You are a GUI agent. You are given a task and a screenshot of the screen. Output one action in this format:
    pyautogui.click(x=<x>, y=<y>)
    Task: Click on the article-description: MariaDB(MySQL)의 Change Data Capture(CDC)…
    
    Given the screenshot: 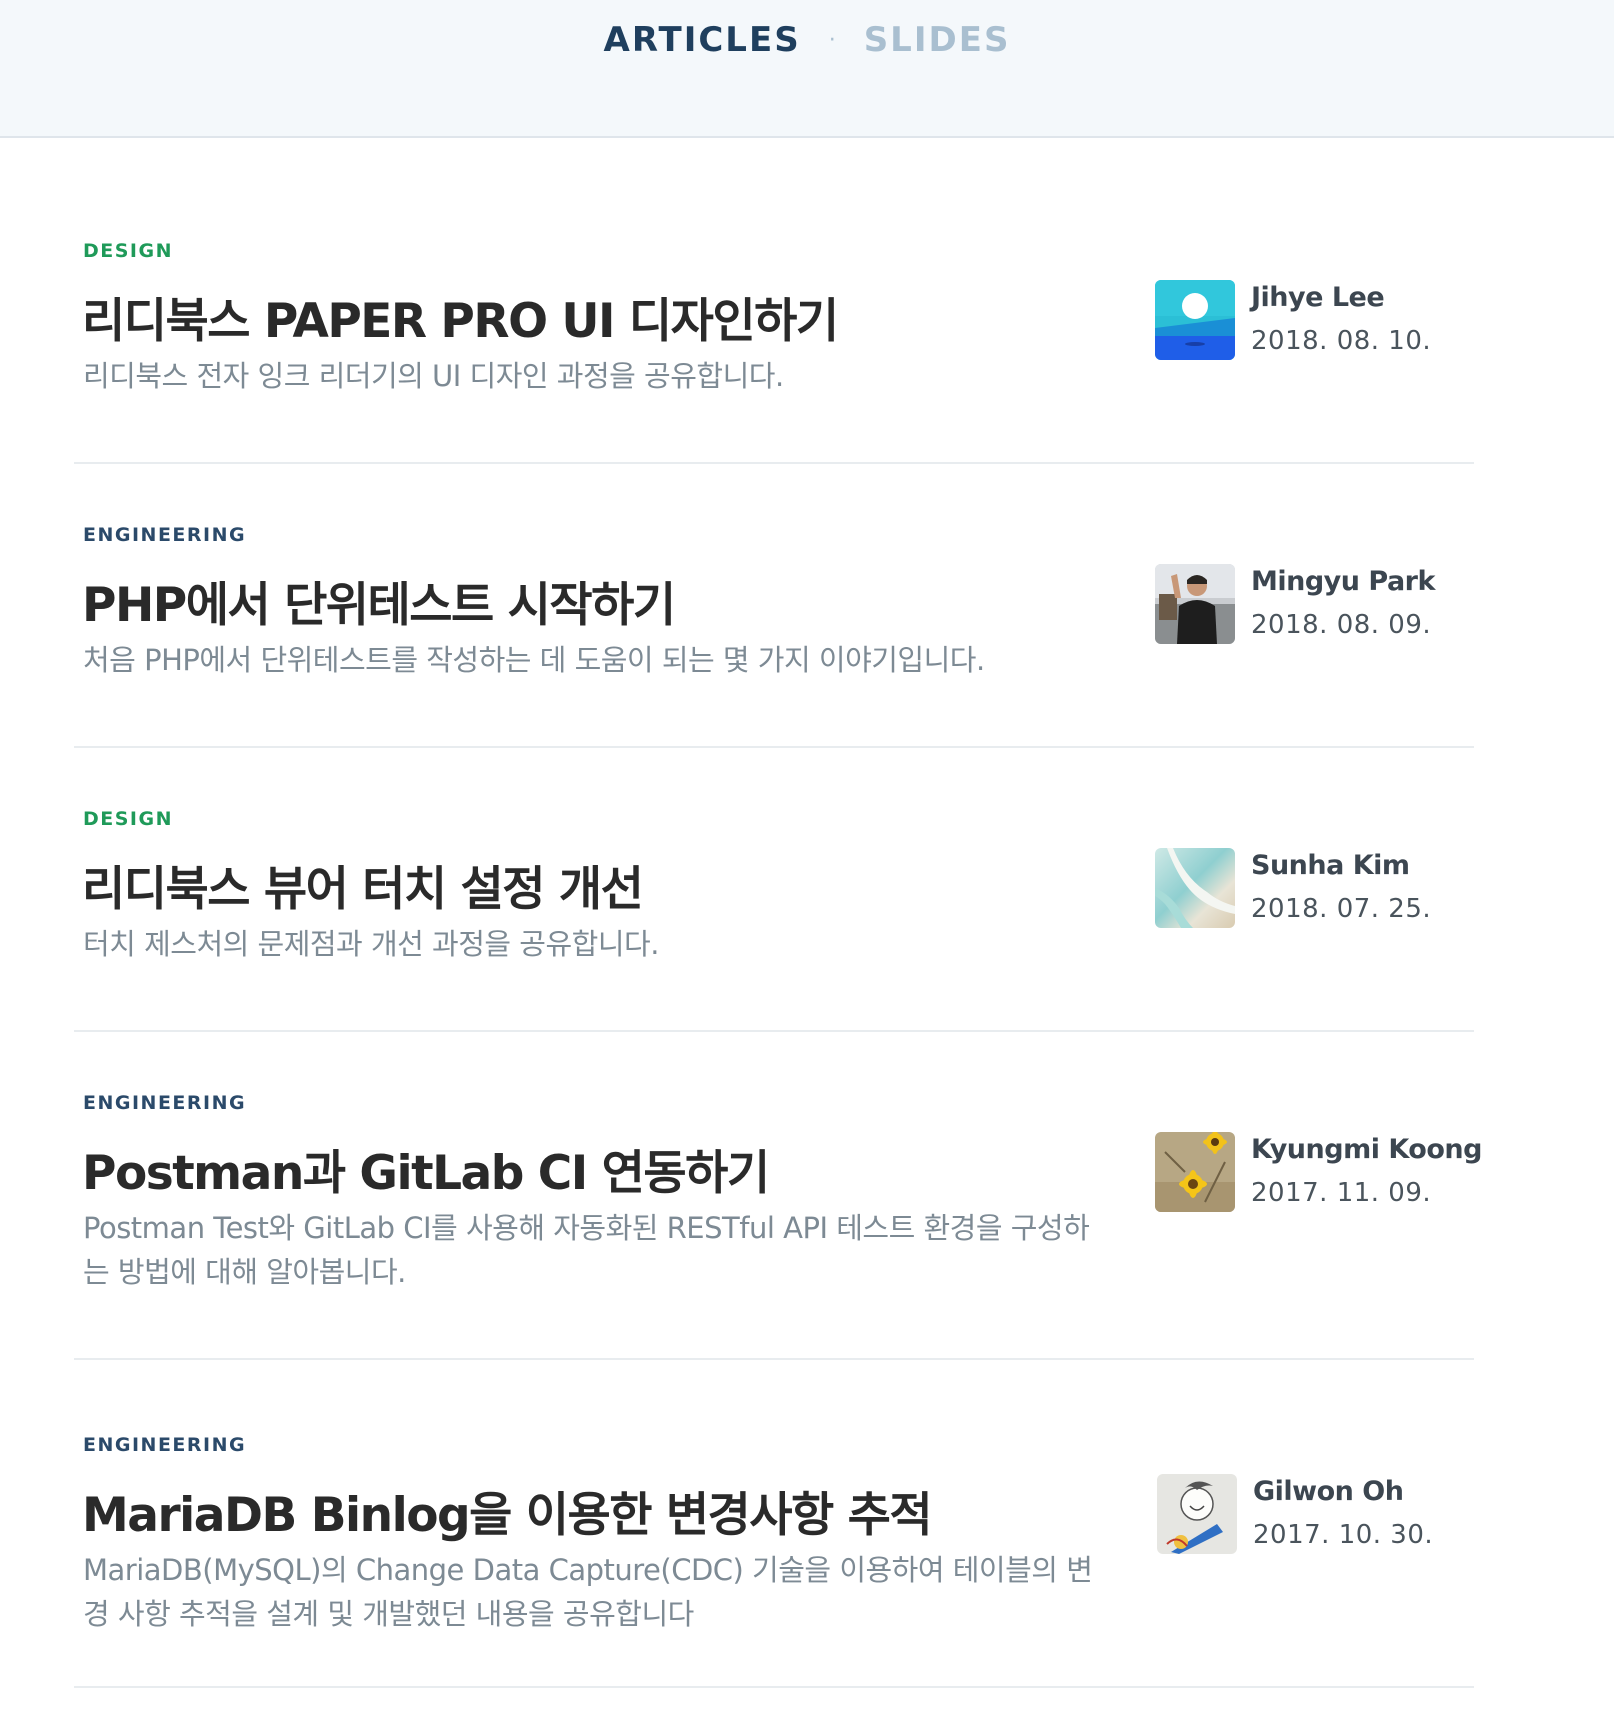 What is the action you would take?
    pyautogui.click(x=588, y=1592)
    